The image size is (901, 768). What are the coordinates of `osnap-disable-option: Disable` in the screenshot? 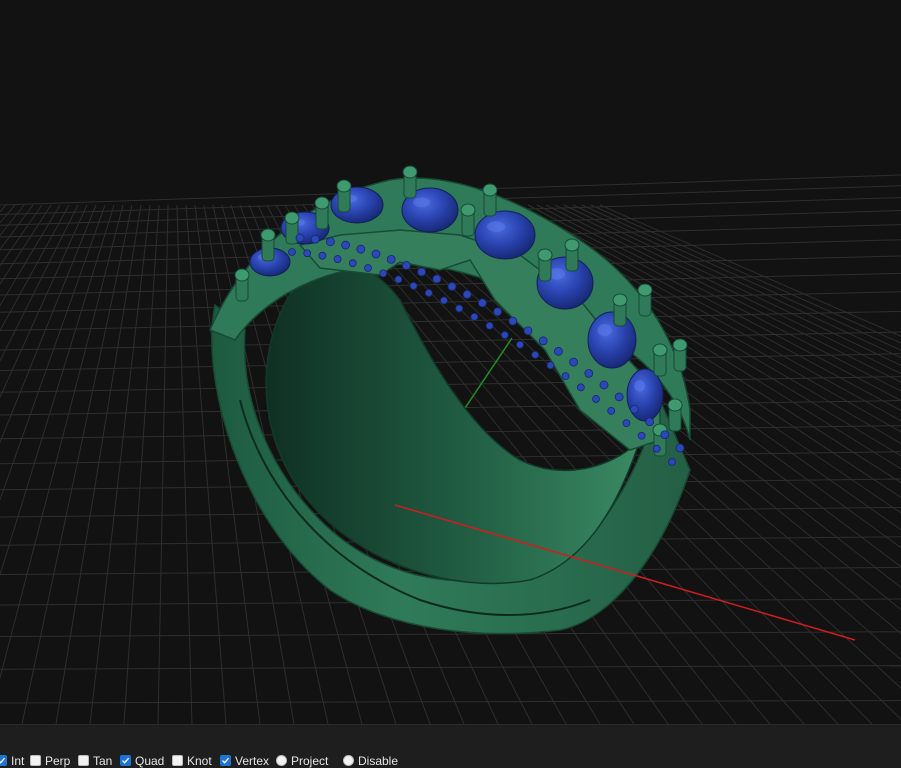 It's located at (370, 760).